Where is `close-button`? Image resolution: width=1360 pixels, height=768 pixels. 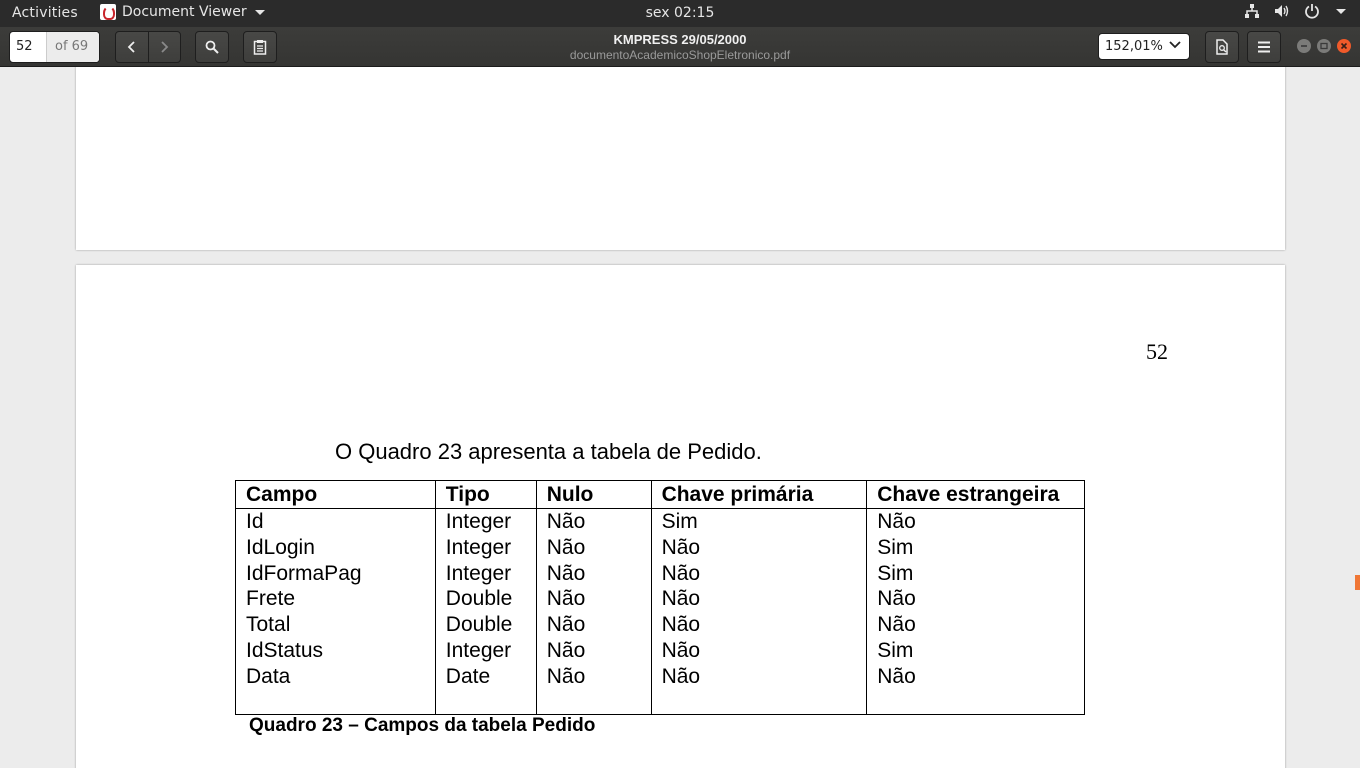 close-button is located at coordinates (1344, 46).